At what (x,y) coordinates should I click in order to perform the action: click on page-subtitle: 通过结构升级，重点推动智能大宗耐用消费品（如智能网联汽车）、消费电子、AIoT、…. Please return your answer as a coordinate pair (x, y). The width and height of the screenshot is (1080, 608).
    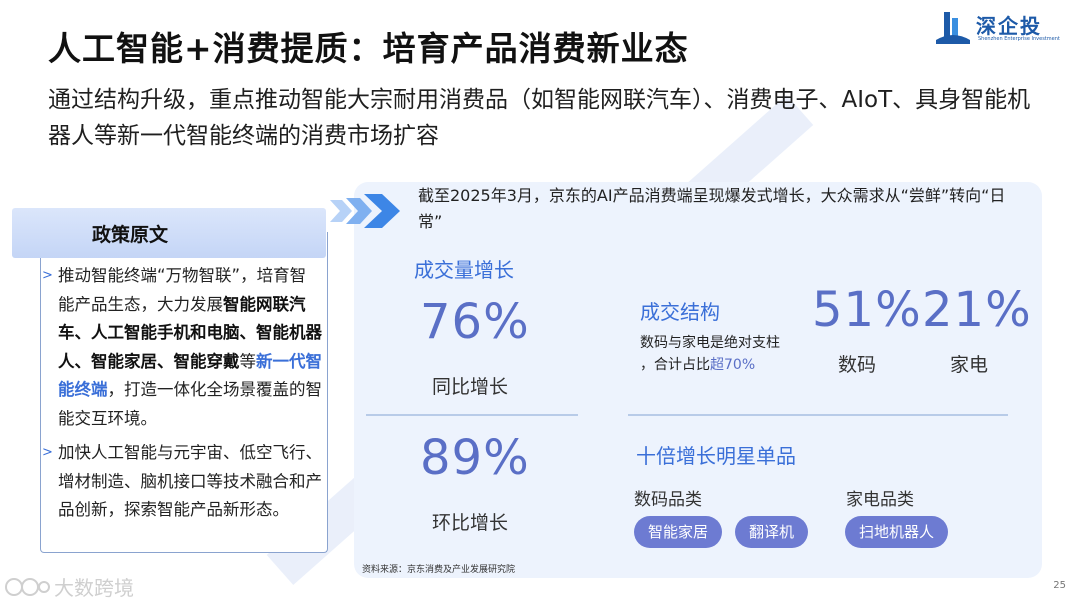
    Looking at the image, I should click on (539, 118).